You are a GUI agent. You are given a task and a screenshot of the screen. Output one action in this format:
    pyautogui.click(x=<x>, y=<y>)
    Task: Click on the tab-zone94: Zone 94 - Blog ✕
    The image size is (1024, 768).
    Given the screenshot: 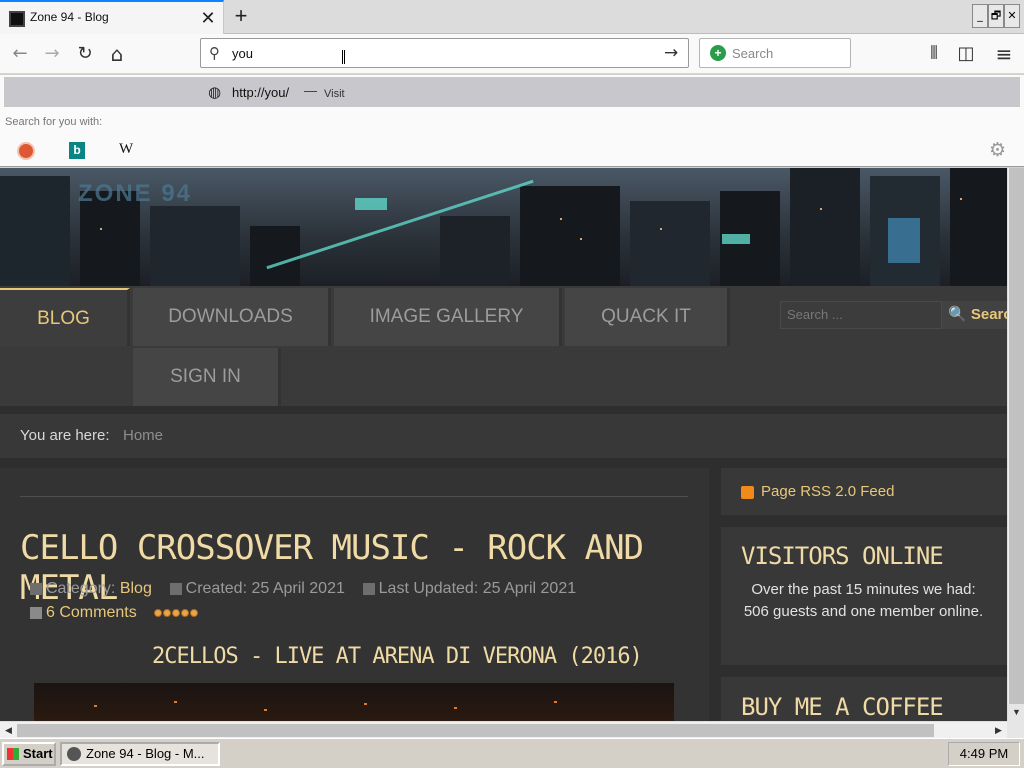 What is the action you would take?
    pyautogui.click(x=112, y=17)
    